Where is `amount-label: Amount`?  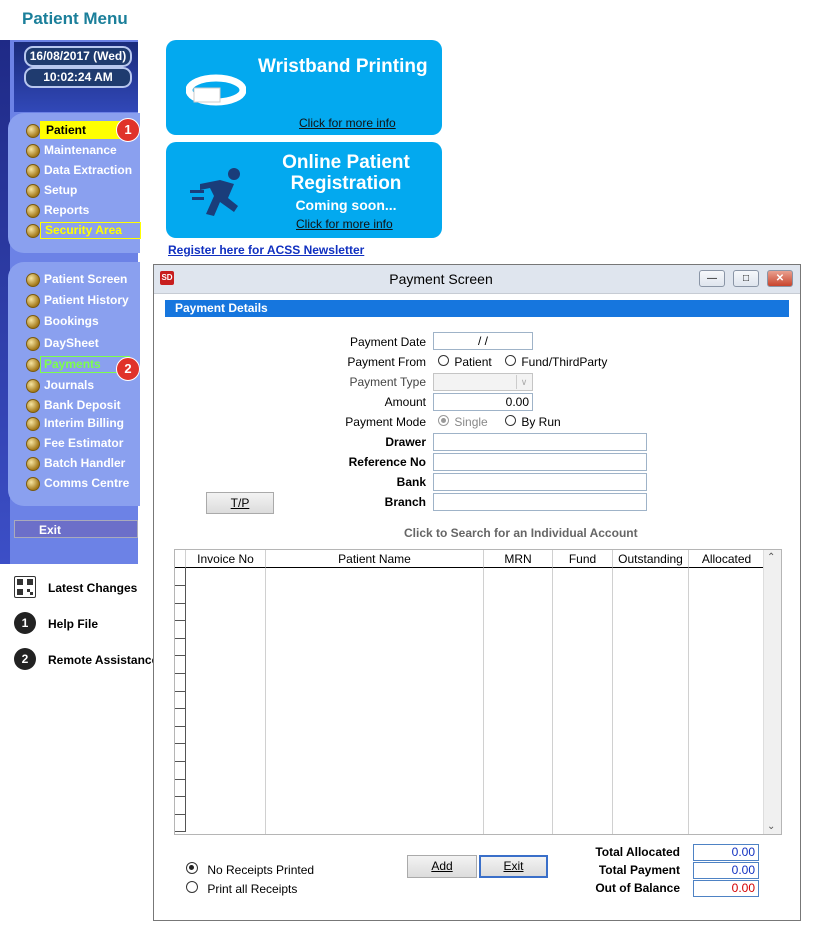
amount-label: Amount is located at coordinates (405, 402).